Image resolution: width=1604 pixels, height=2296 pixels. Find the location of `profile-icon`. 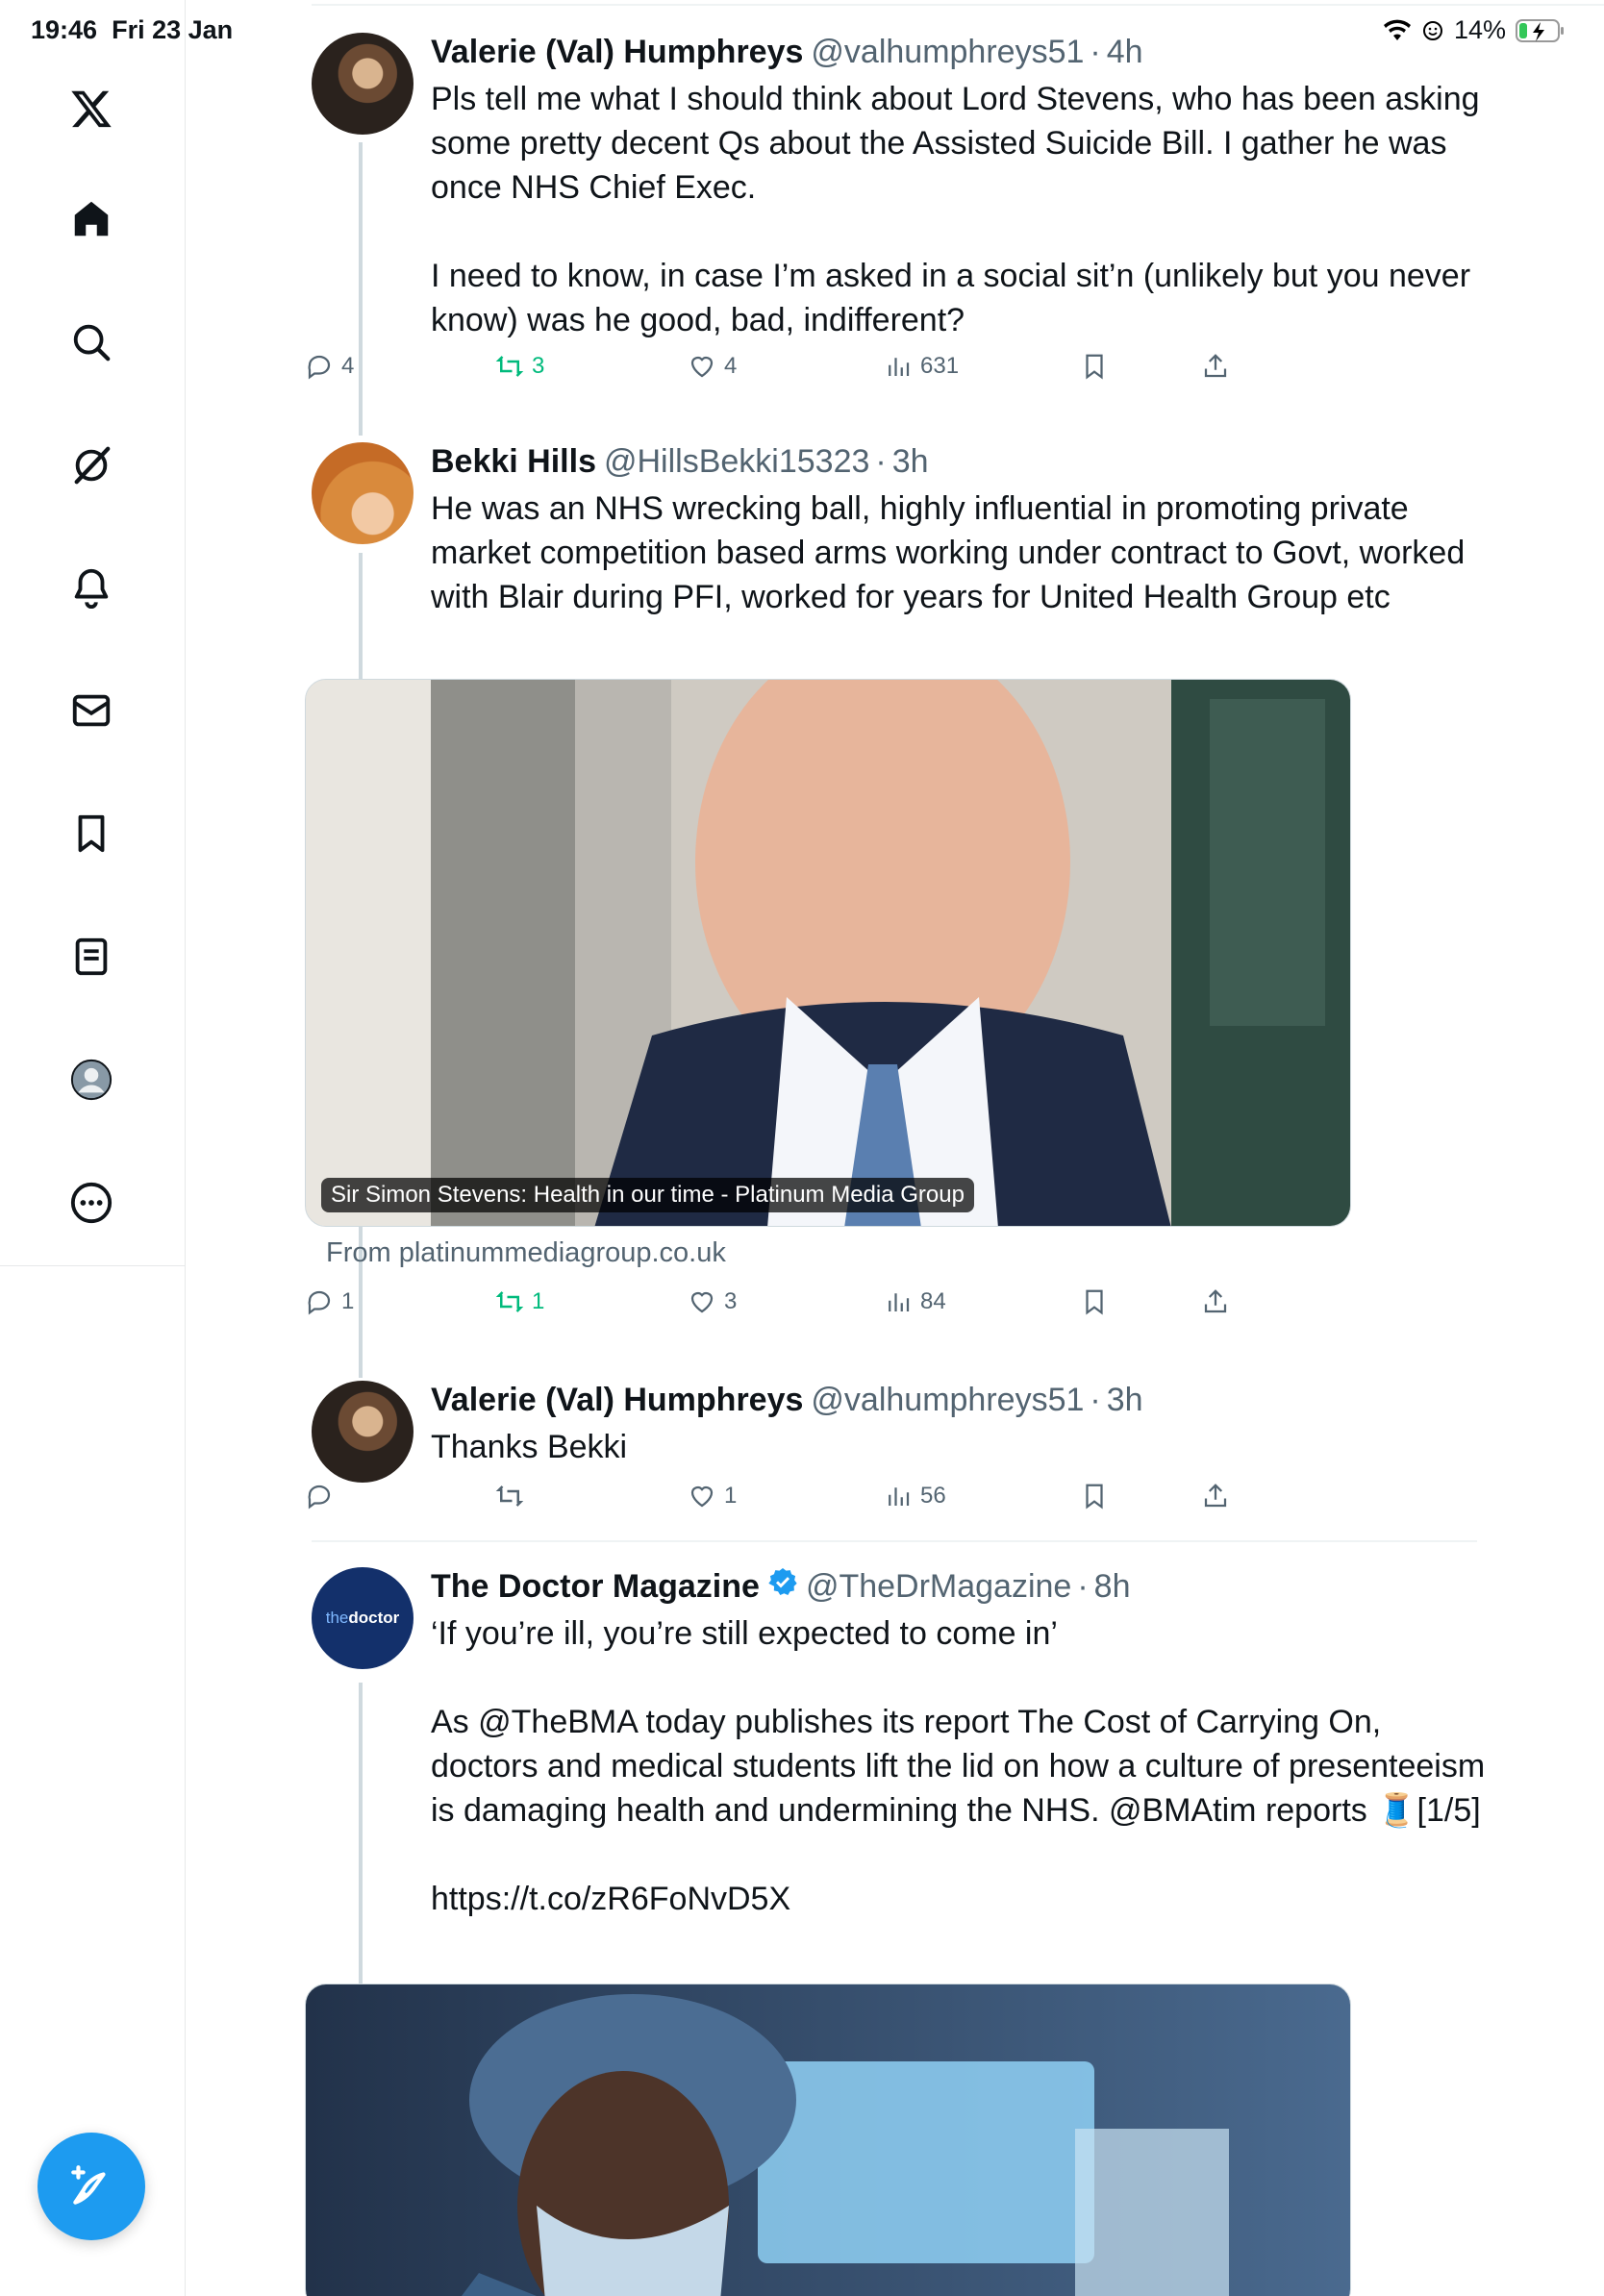

profile-icon is located at coordinates (91, 1080).